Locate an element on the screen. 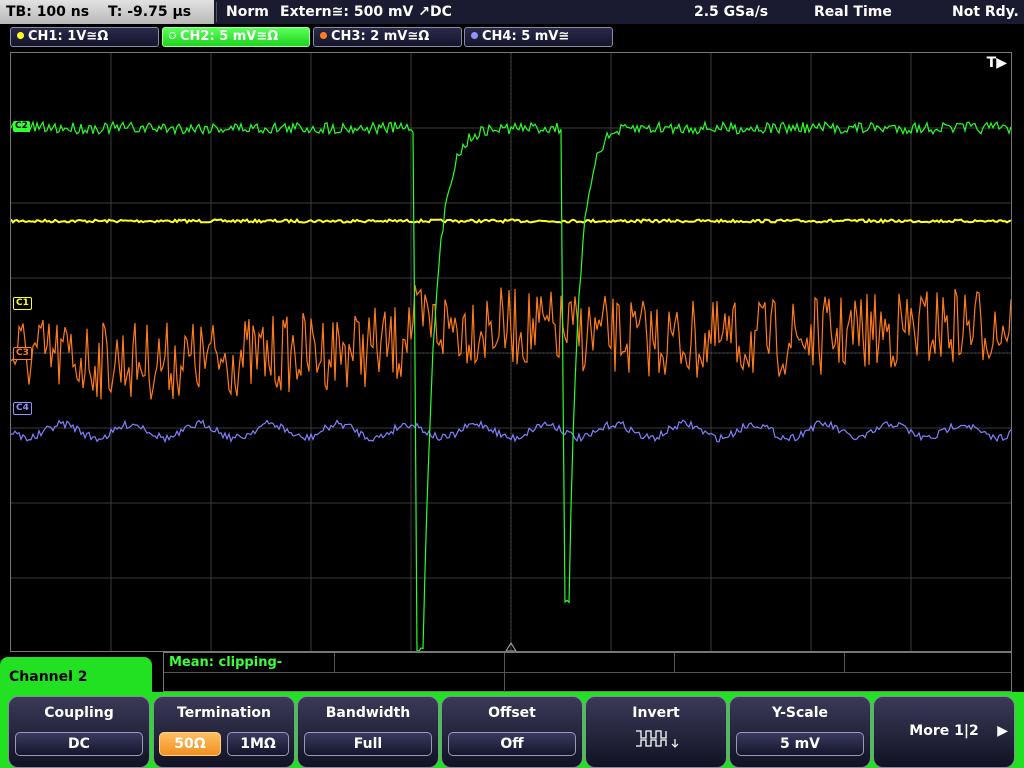  bandwidth-title: Bandwidth is located at coordinates (368, 713).